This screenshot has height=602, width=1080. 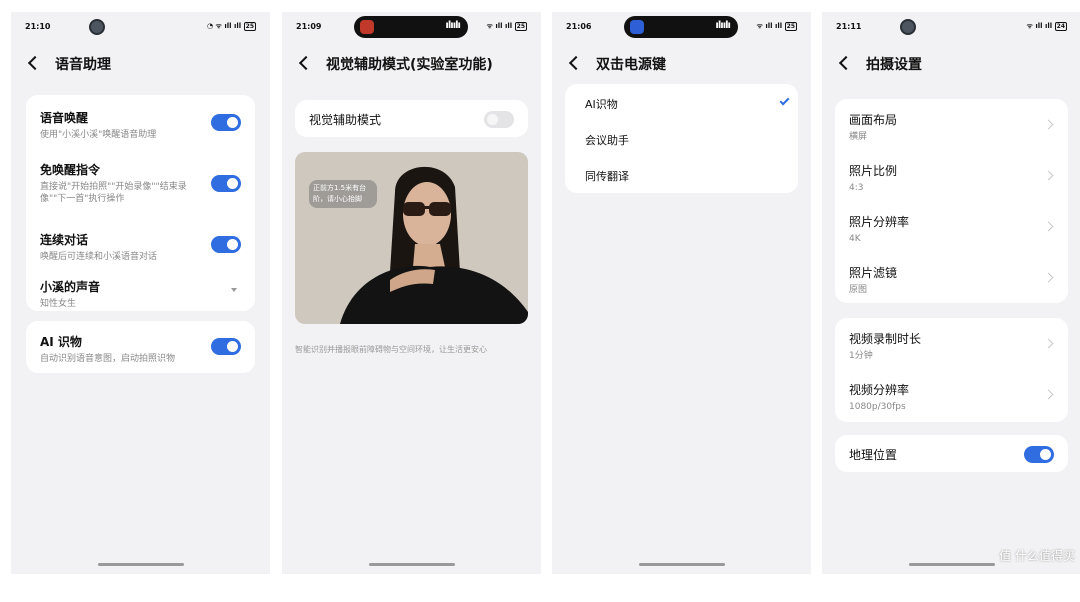 What do you see at coordinates (140, 63) in the screenshot?
I see `header: 语音助理` at bounding box center [140, 63].